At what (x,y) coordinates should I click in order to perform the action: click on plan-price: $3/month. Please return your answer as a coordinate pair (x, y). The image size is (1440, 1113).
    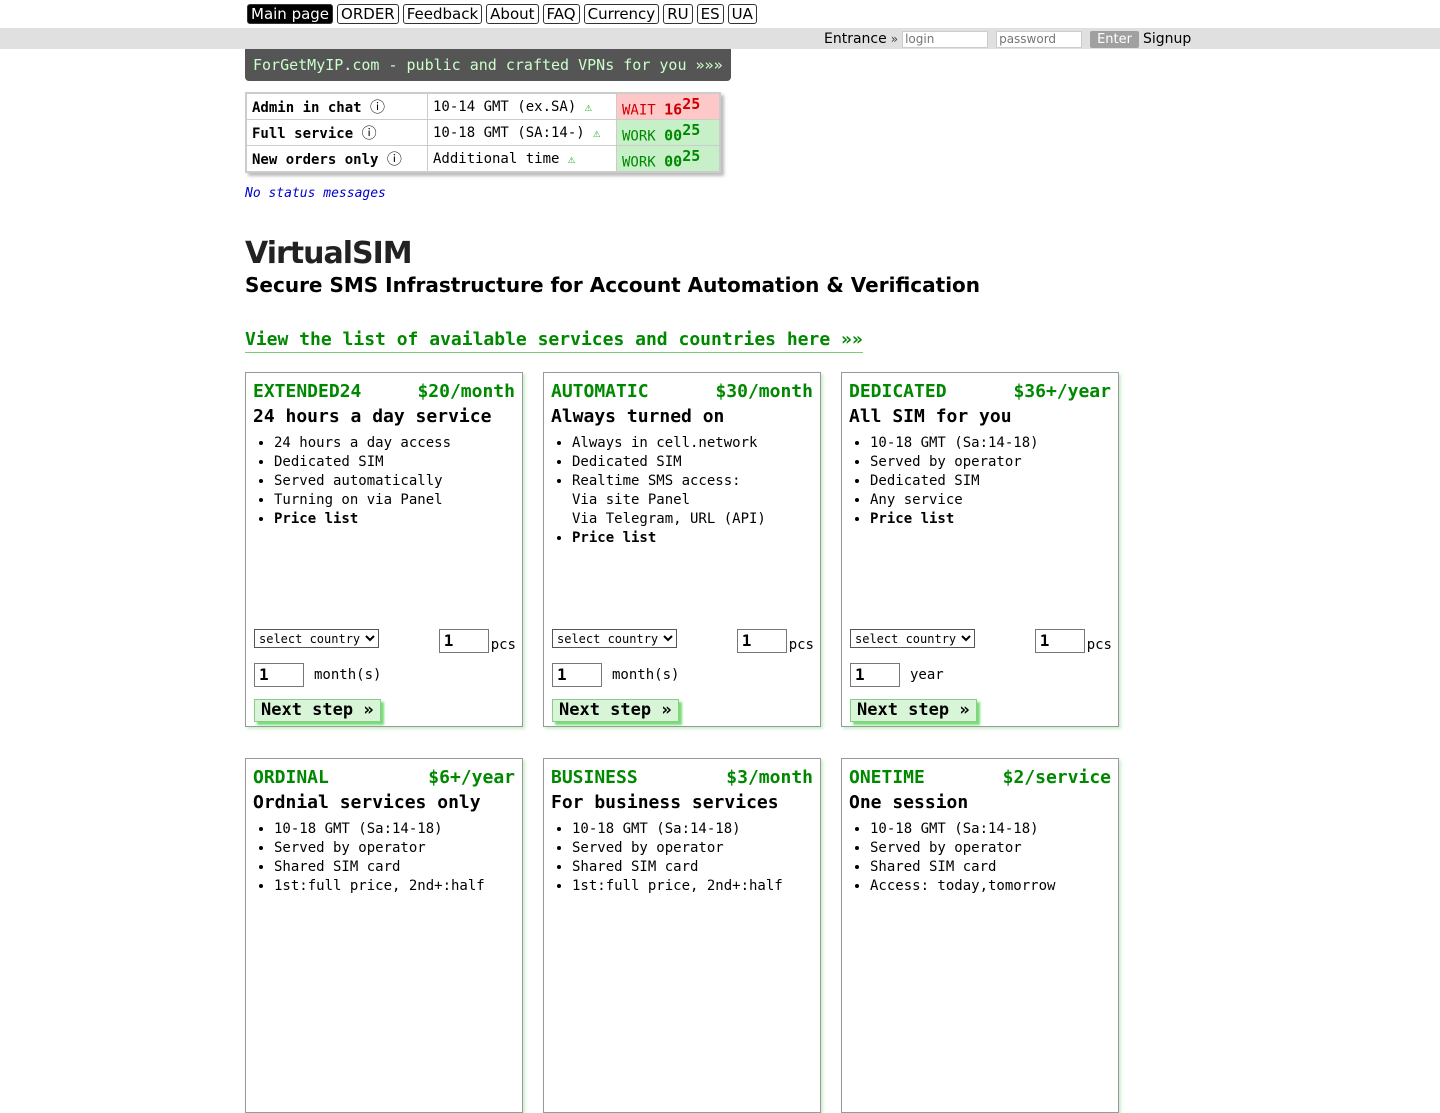
    Looking at the image, I should click on (769, 777).